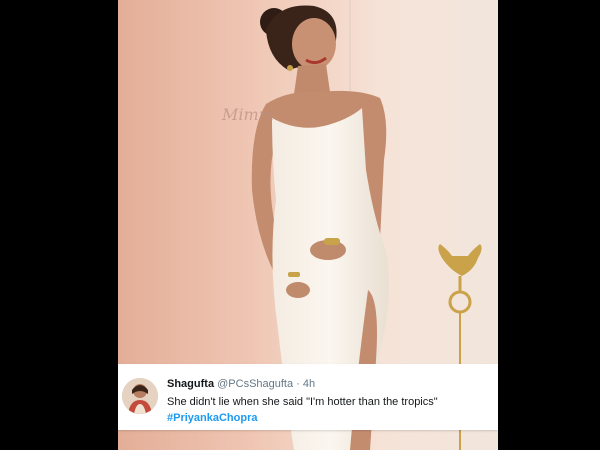 The width and height of the screenshot is (600, 450). I want to click on display-name: Shagufta, so click(190, 384).